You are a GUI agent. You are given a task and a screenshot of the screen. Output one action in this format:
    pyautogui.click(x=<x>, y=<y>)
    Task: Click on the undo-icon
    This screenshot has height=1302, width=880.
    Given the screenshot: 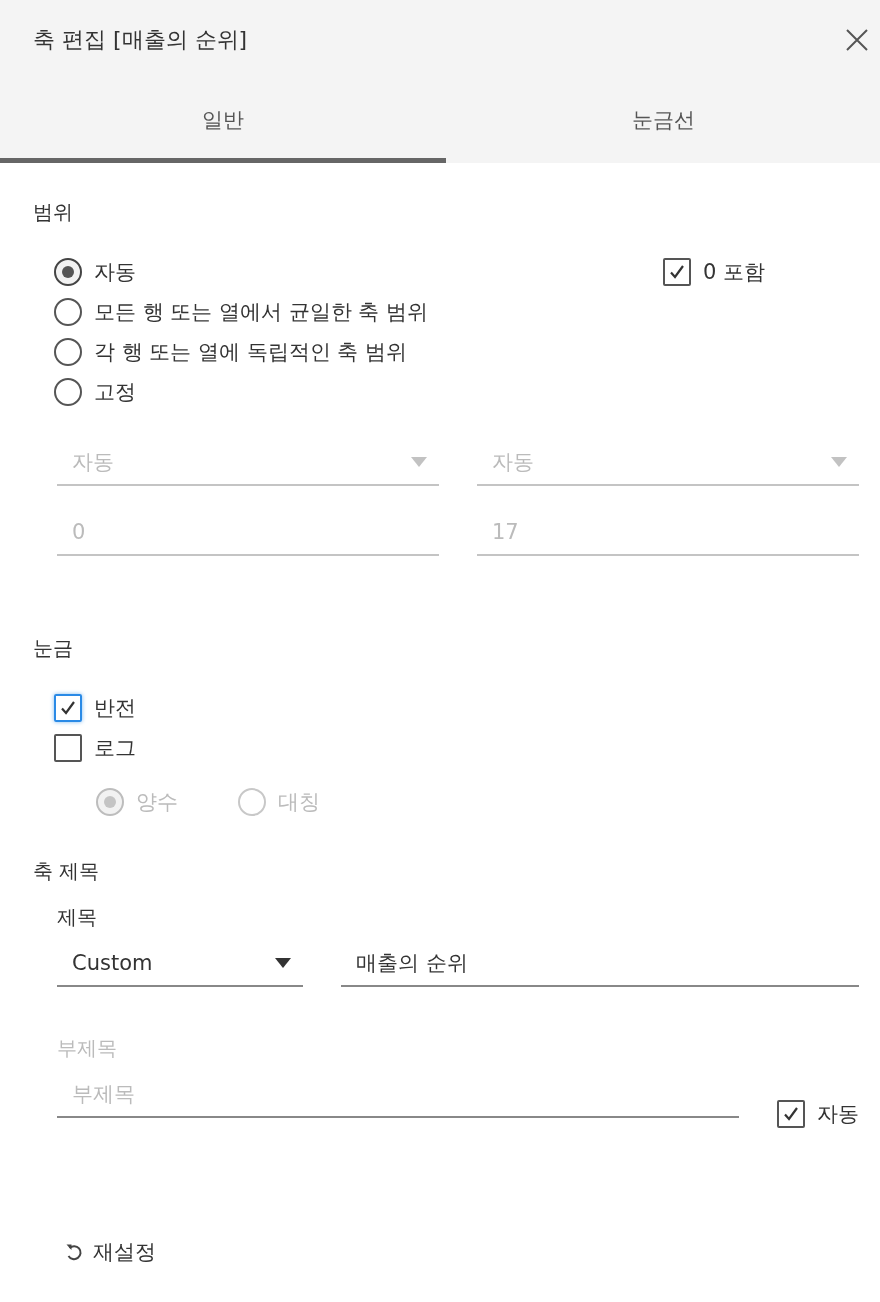 What is the action you would take?
    pyautogui.click(x=74, y=1252)
    